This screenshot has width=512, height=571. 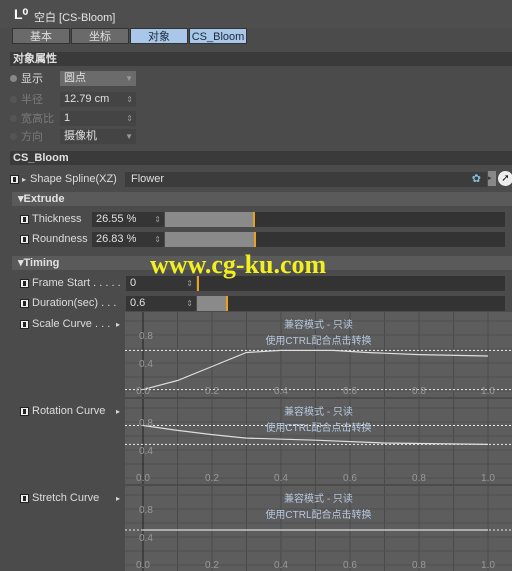 What do you see at coordinates (218, 36) in the screenshot?
I see `tab-cs-bloom: CS_Bloom` at bounding box center [218, 36].